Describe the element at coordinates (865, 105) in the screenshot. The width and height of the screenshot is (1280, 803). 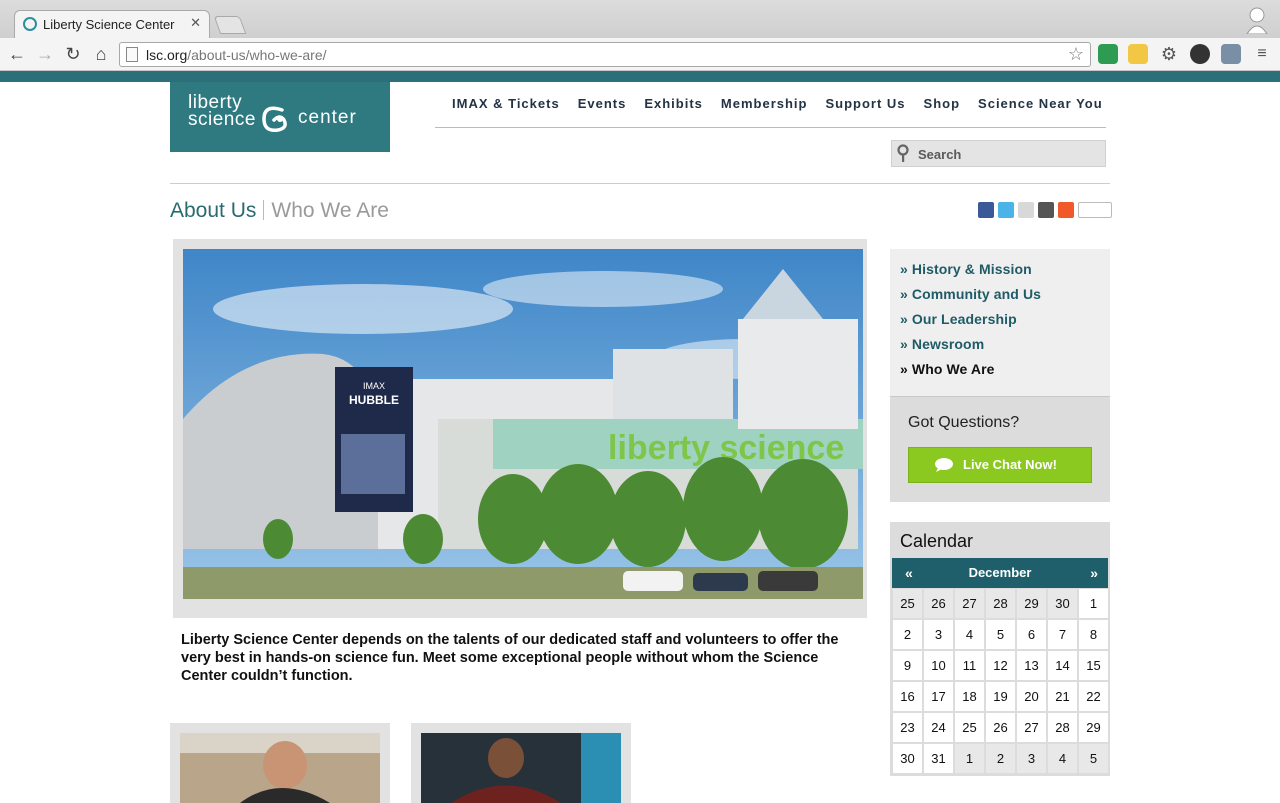
I see `nav-support-us: Support Us` at that location.